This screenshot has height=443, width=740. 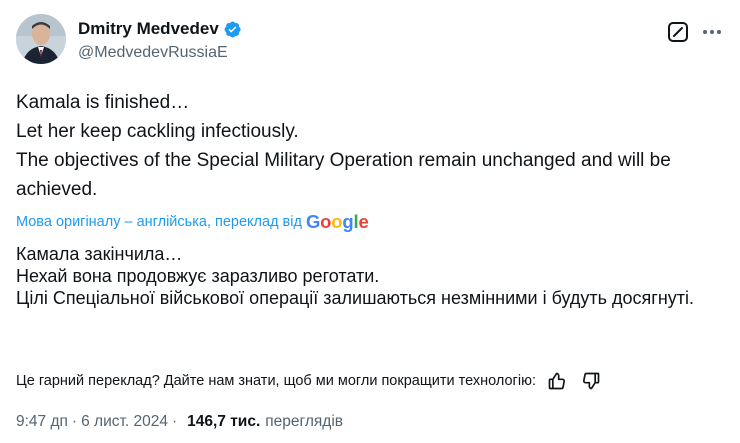 I want to click on display-name: Dmitry Medvedev, so click(x=148, y=29).